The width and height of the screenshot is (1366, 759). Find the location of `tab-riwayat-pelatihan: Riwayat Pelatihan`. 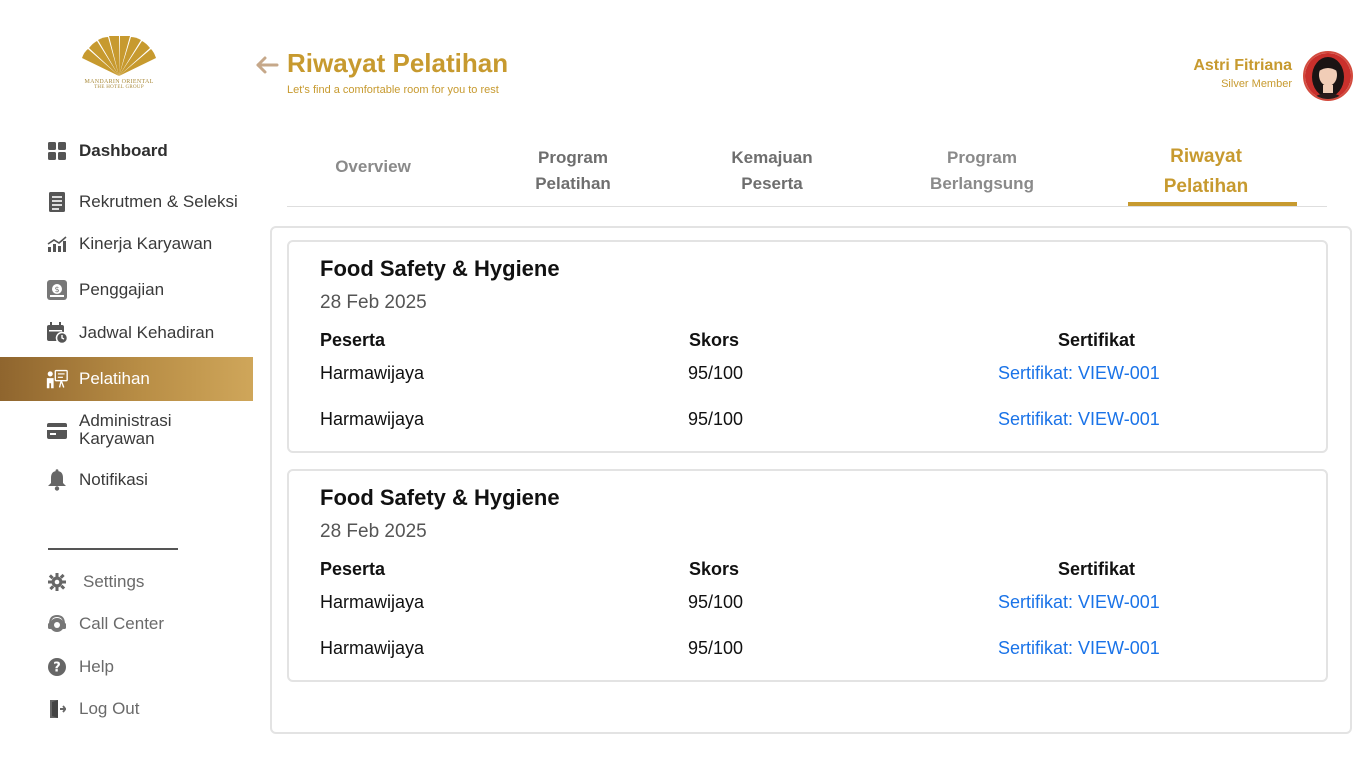

tab-riwayat-pelatihan: Riwayat Pelatihan is located at coordinates (1206, 172).